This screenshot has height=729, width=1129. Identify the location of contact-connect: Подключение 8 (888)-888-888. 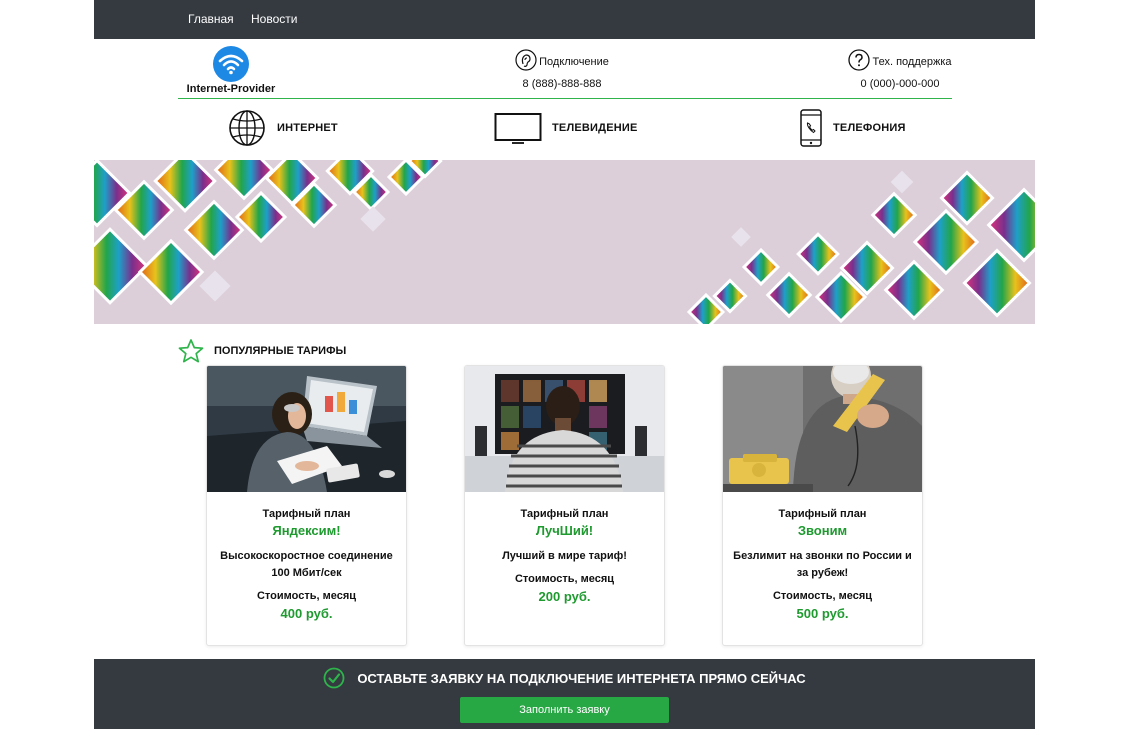
(562, 69).